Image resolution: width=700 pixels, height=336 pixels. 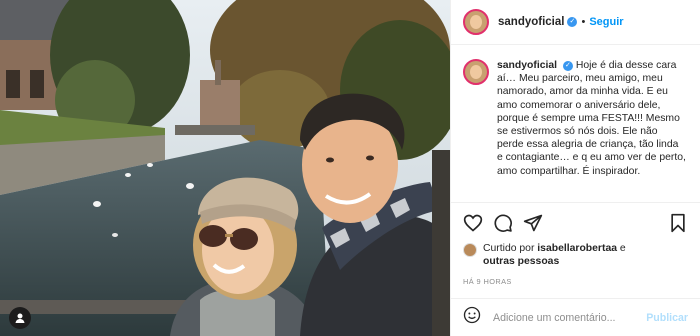 I want to click on post-header: sandyoficial ✓ • Seguir, so click(x=575, y=22).